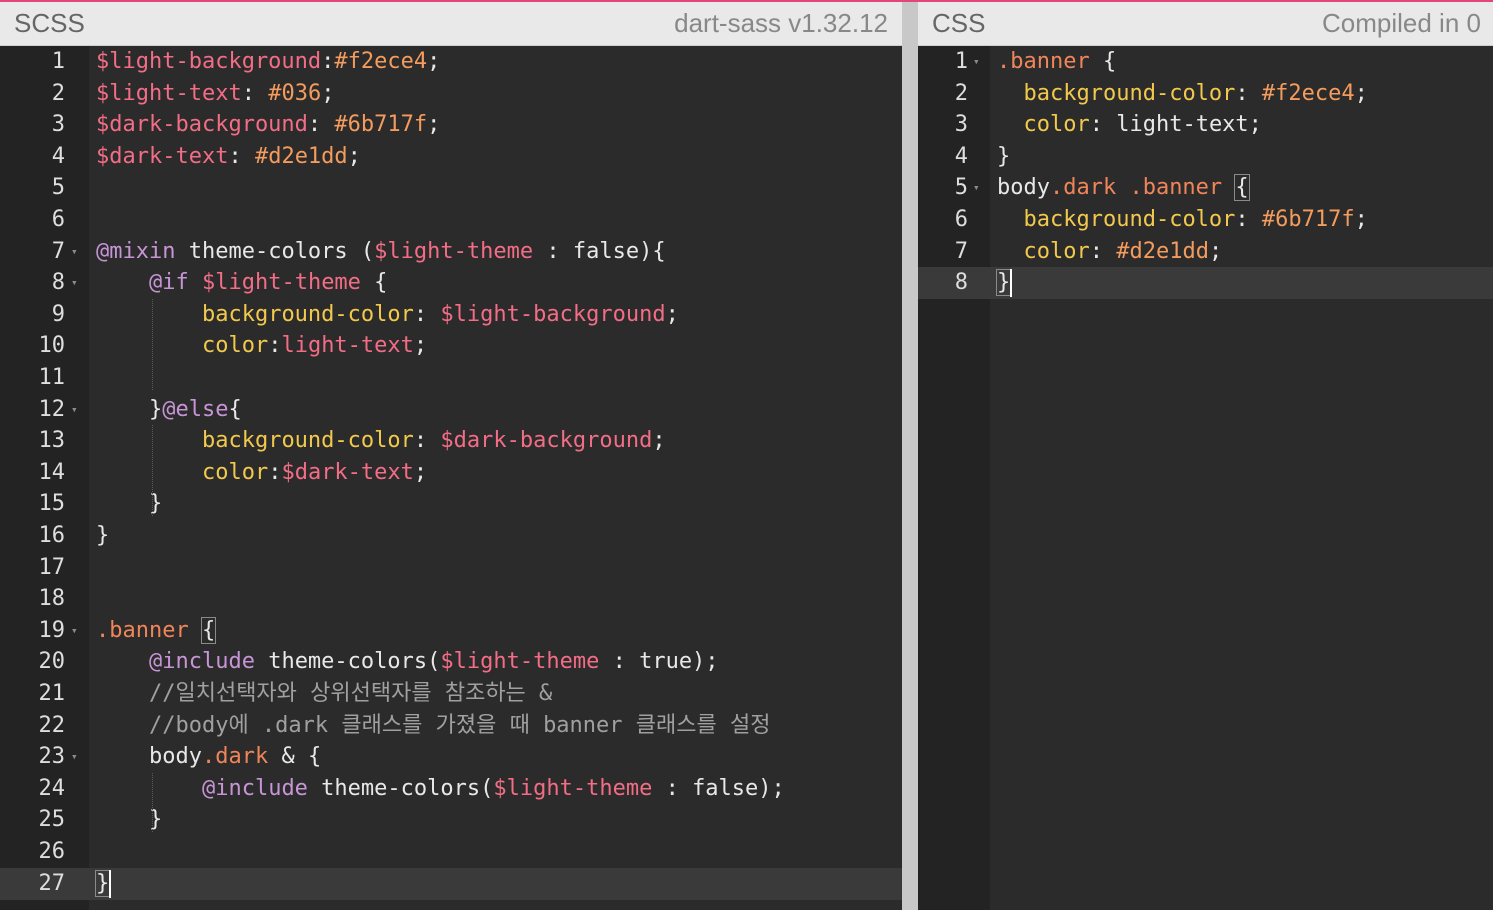  Describe the element at coordinates (451, 883) in the screenshot. I see `code-line: 27}` at that location.